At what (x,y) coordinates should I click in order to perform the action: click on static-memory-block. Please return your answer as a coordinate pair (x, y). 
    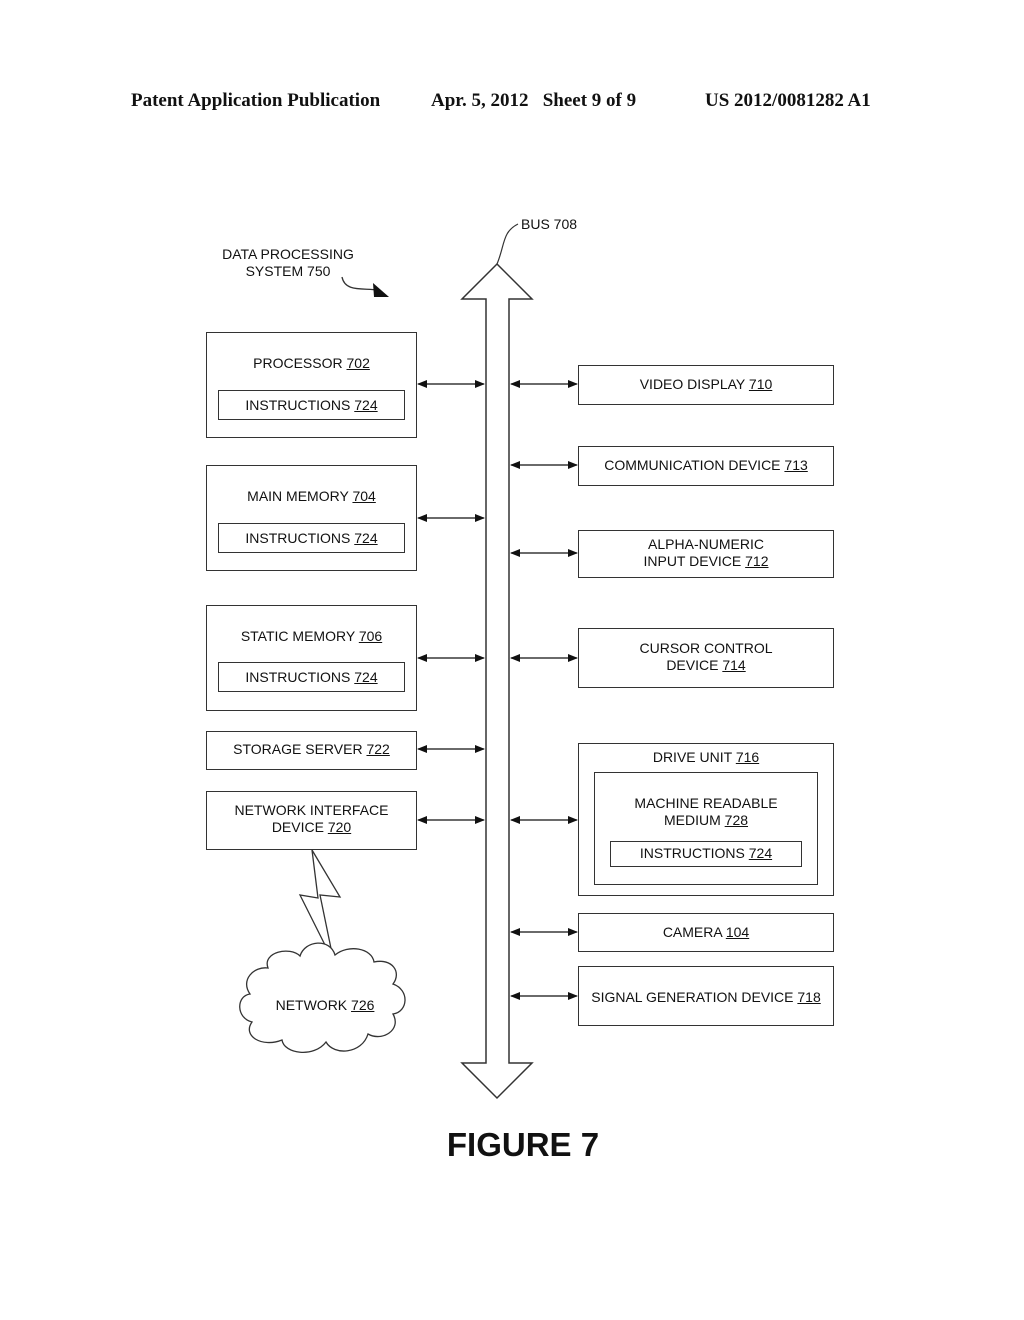
    Looking at the image, I should click on (311, 658).